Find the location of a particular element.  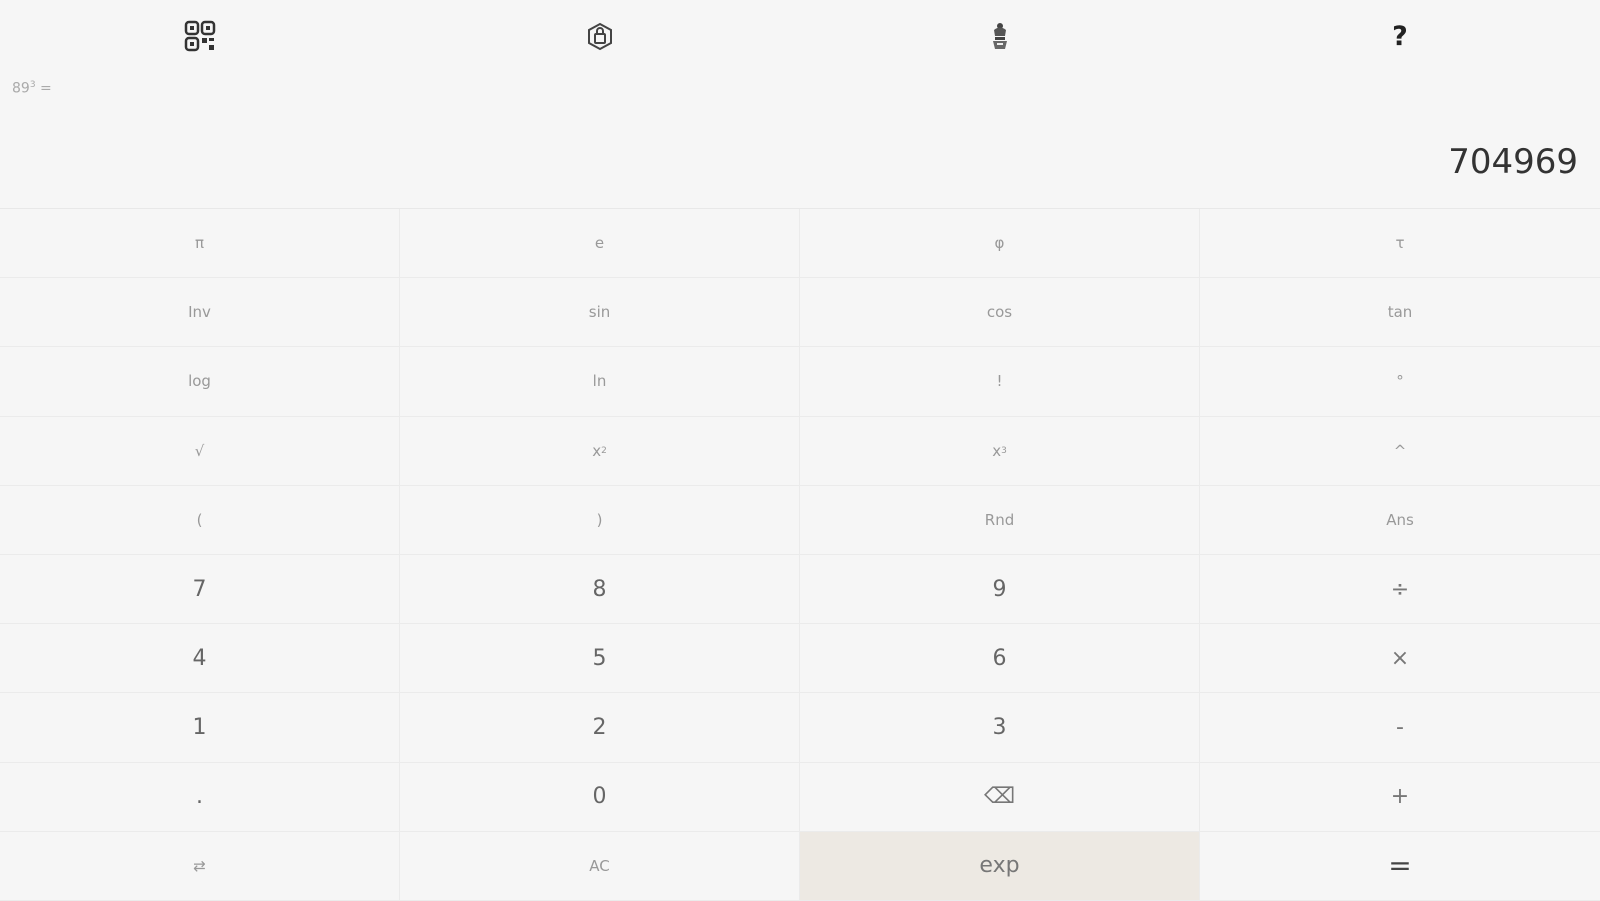

key-label: ⇄ is located at coordinates (199, 865).